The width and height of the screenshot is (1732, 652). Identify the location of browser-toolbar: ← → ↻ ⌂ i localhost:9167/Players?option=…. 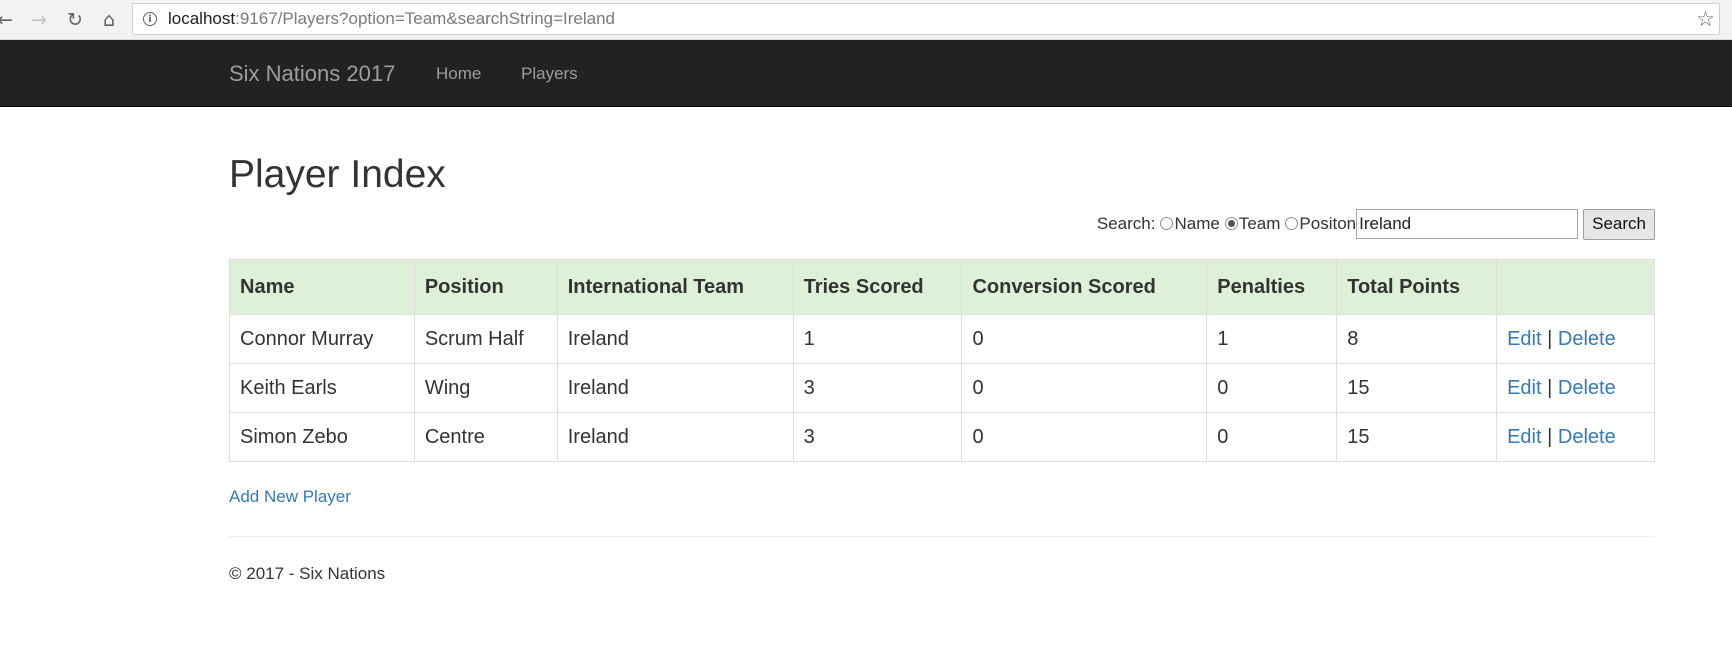
(866, 20).